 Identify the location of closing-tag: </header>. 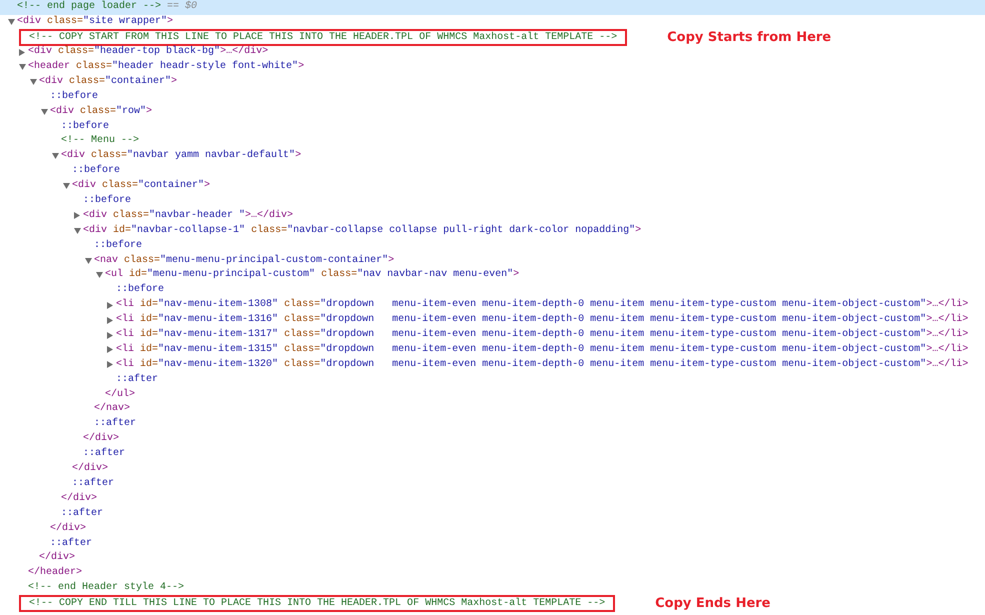
(55, 573).